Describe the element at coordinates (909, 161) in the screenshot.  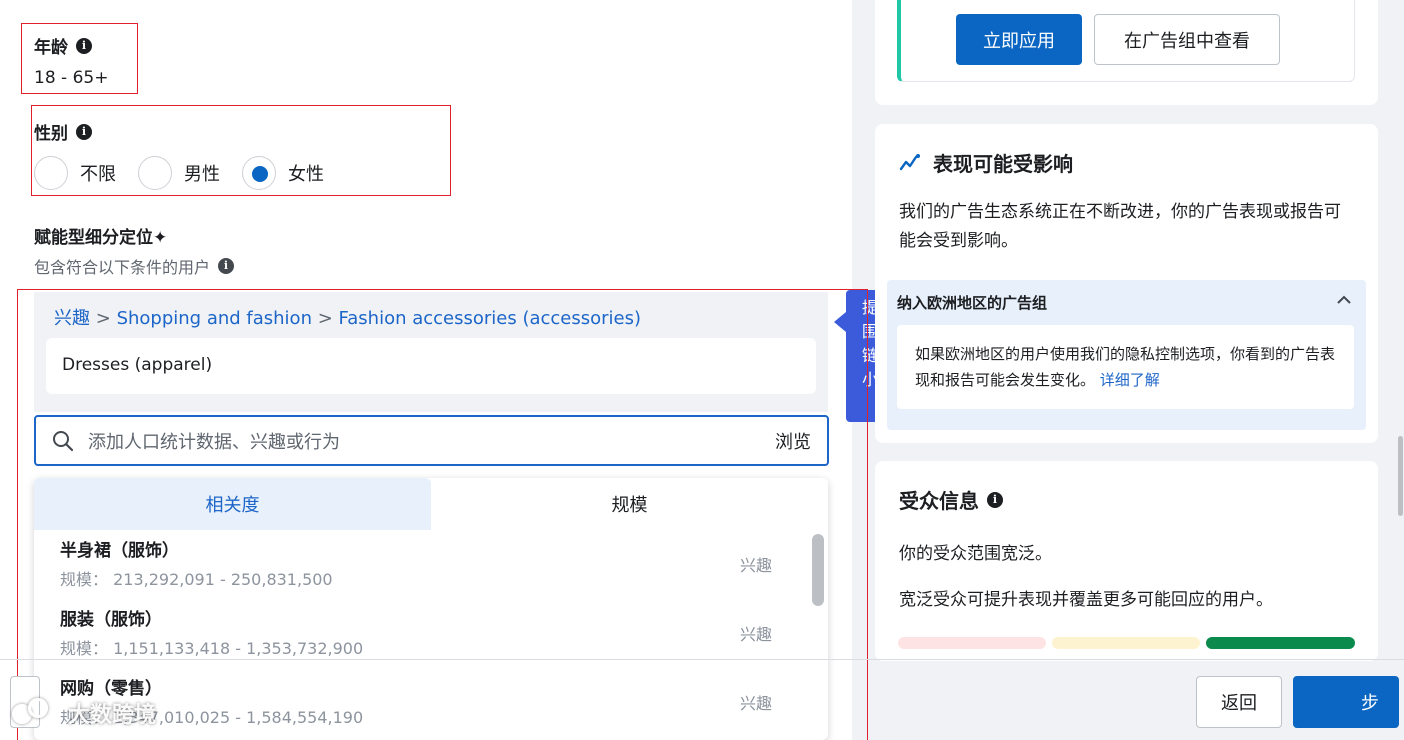
I see `trend-chart-icon` at that location.